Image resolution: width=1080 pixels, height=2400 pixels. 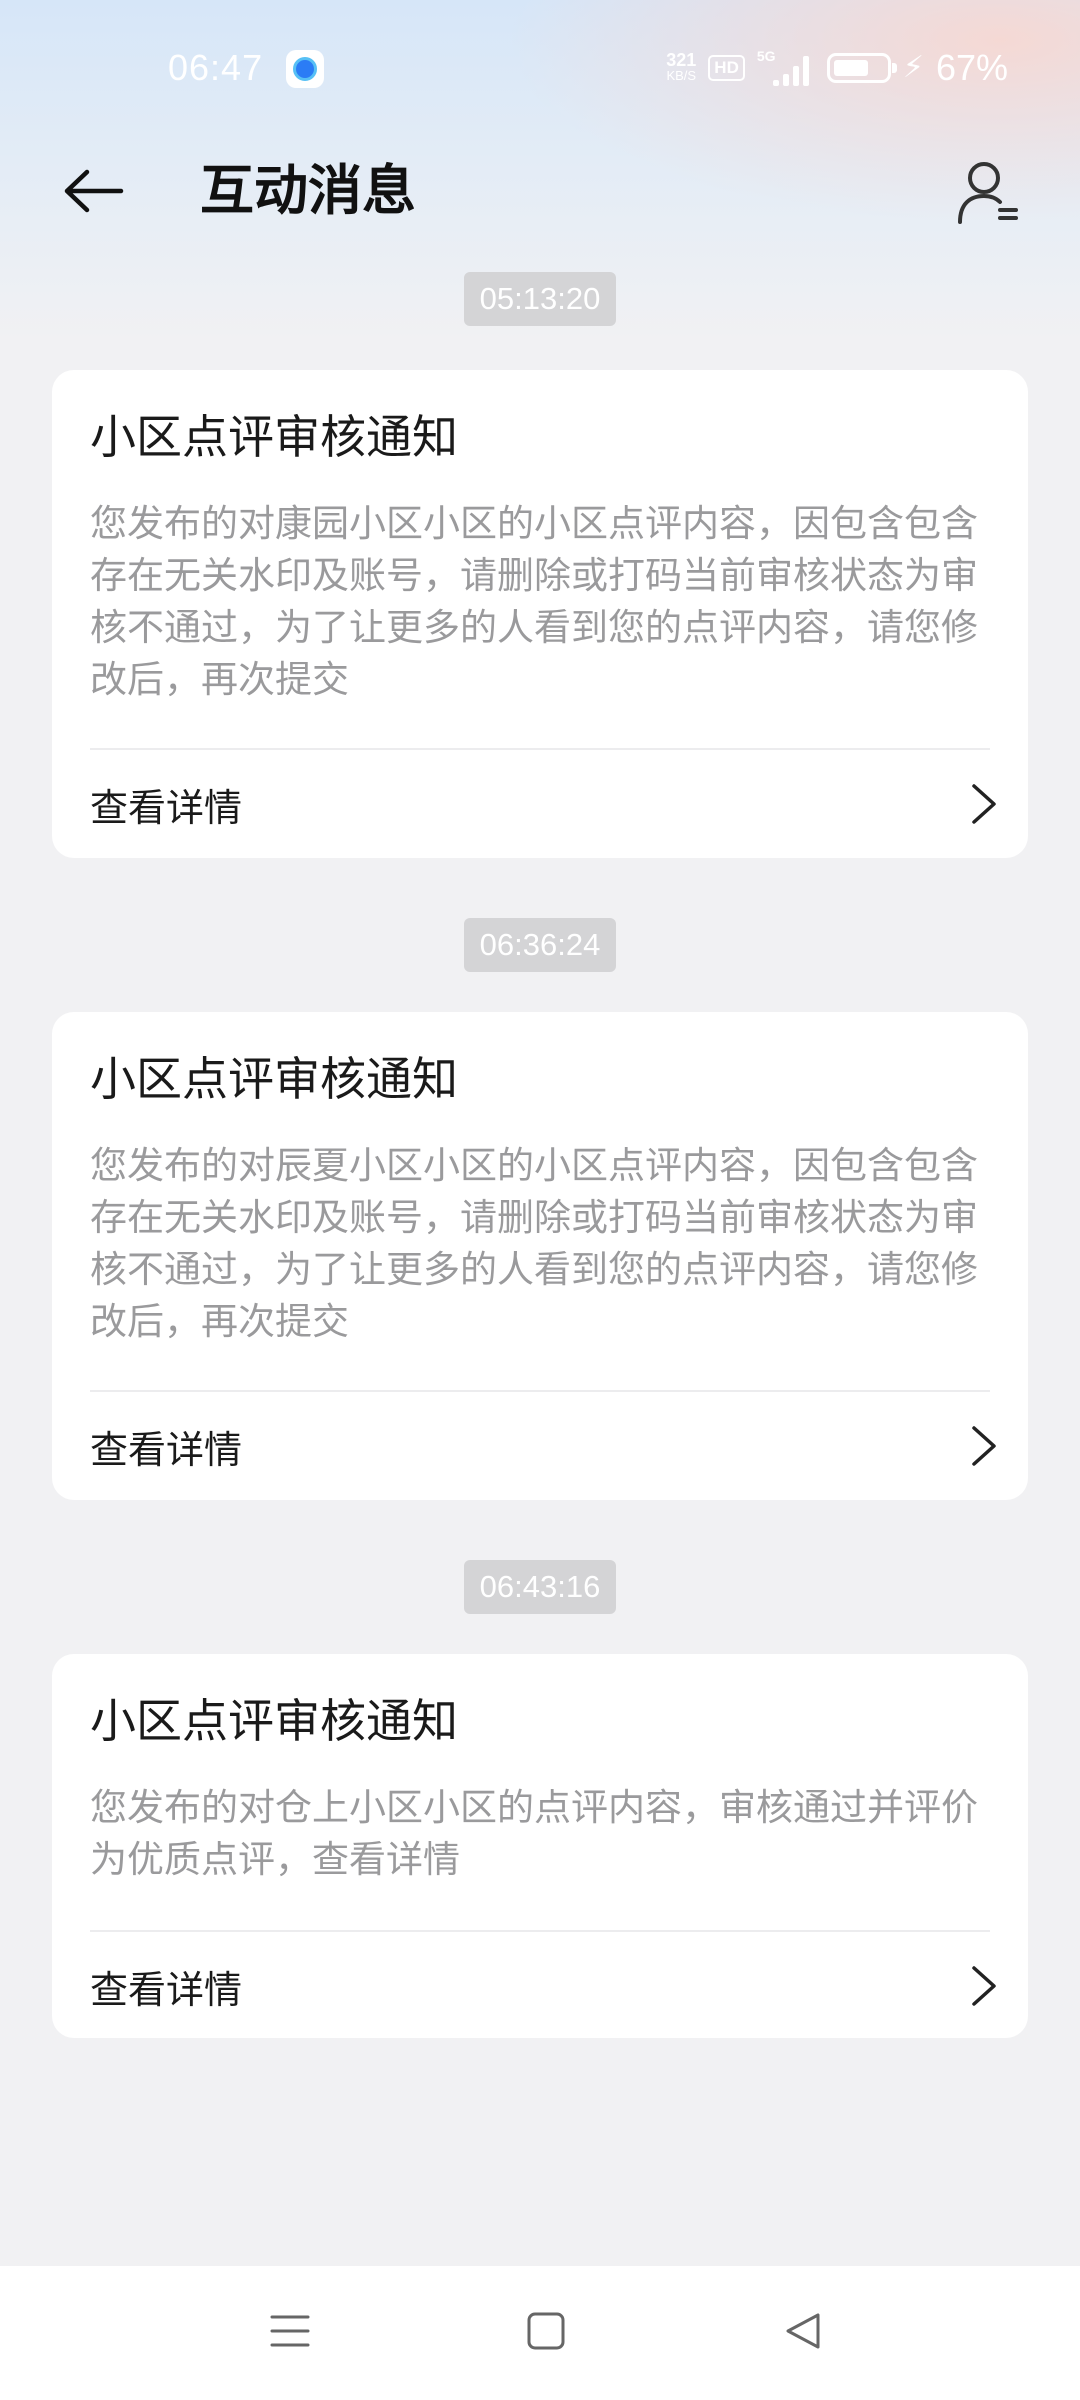 I want to click on page-title: 互动消息, so click(x=308, y=190).